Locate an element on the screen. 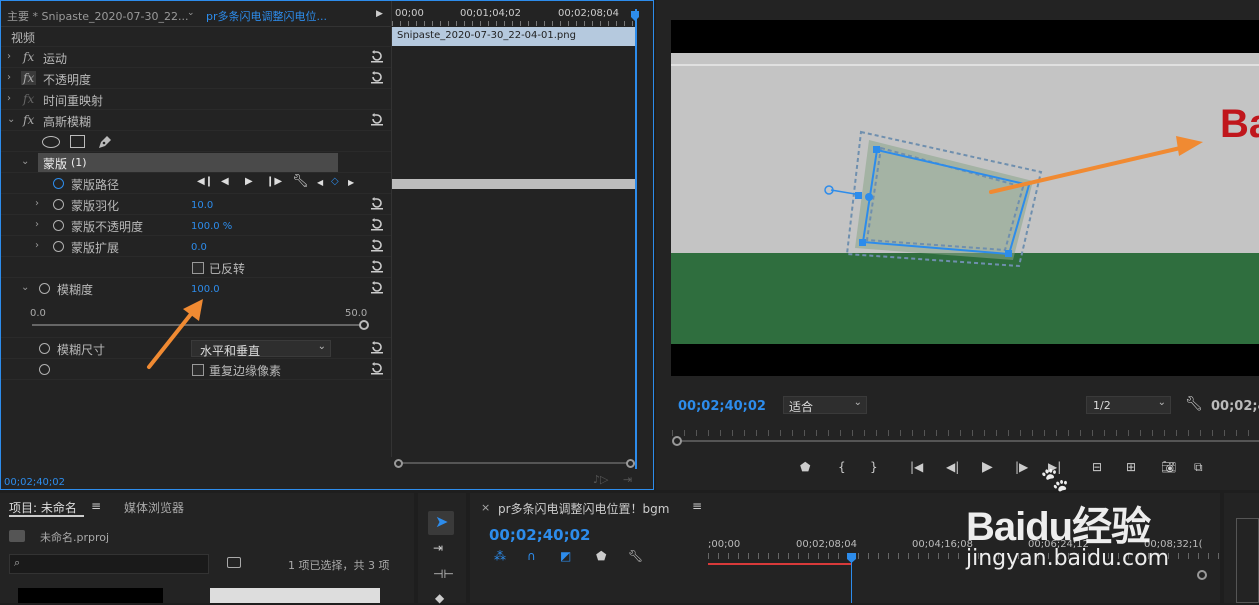  effect-row-opacity: › fx 不透明度 is located at coordinates (196, 78).